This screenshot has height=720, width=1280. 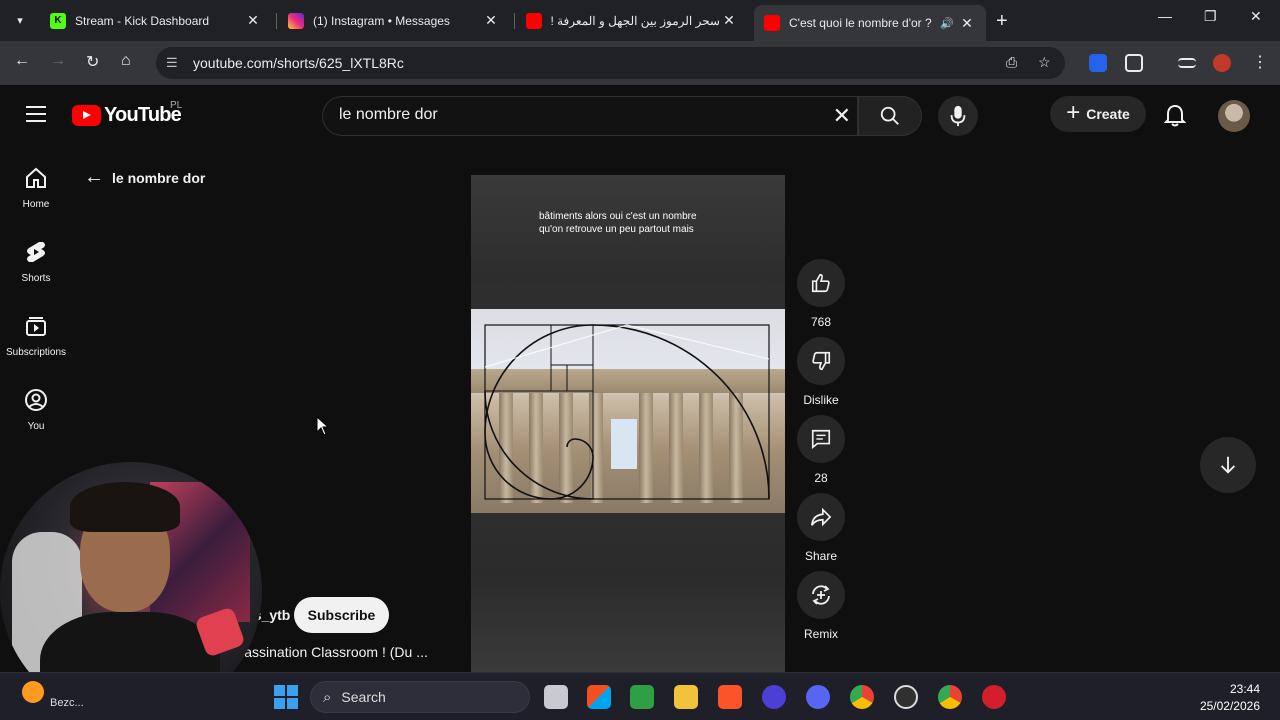 I want to click on mouse-cursor-icon, so click(x=323, y=426).